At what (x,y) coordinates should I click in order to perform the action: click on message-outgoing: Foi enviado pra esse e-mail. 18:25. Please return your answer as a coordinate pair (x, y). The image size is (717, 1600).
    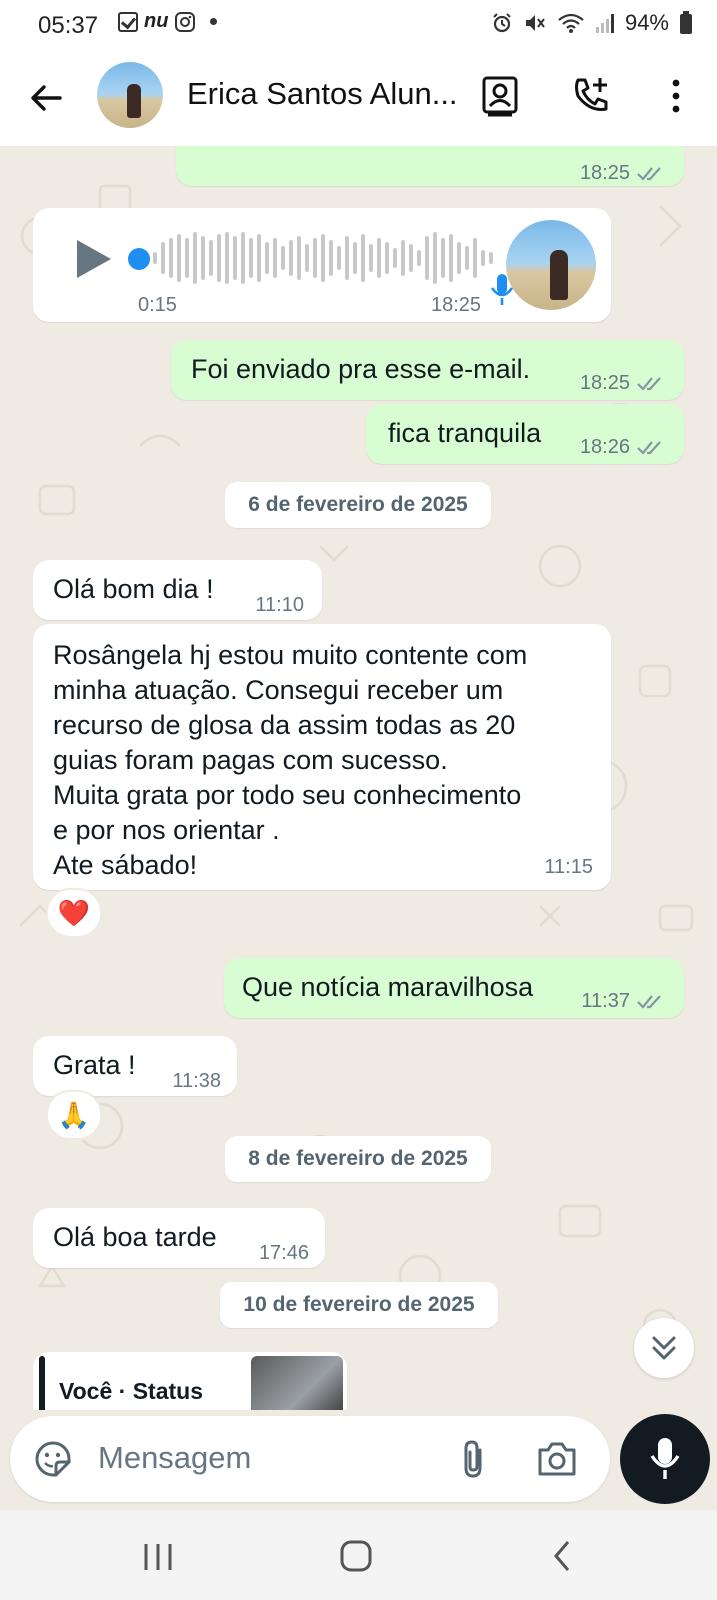
    Looking at the image, I should click on (427, 370).